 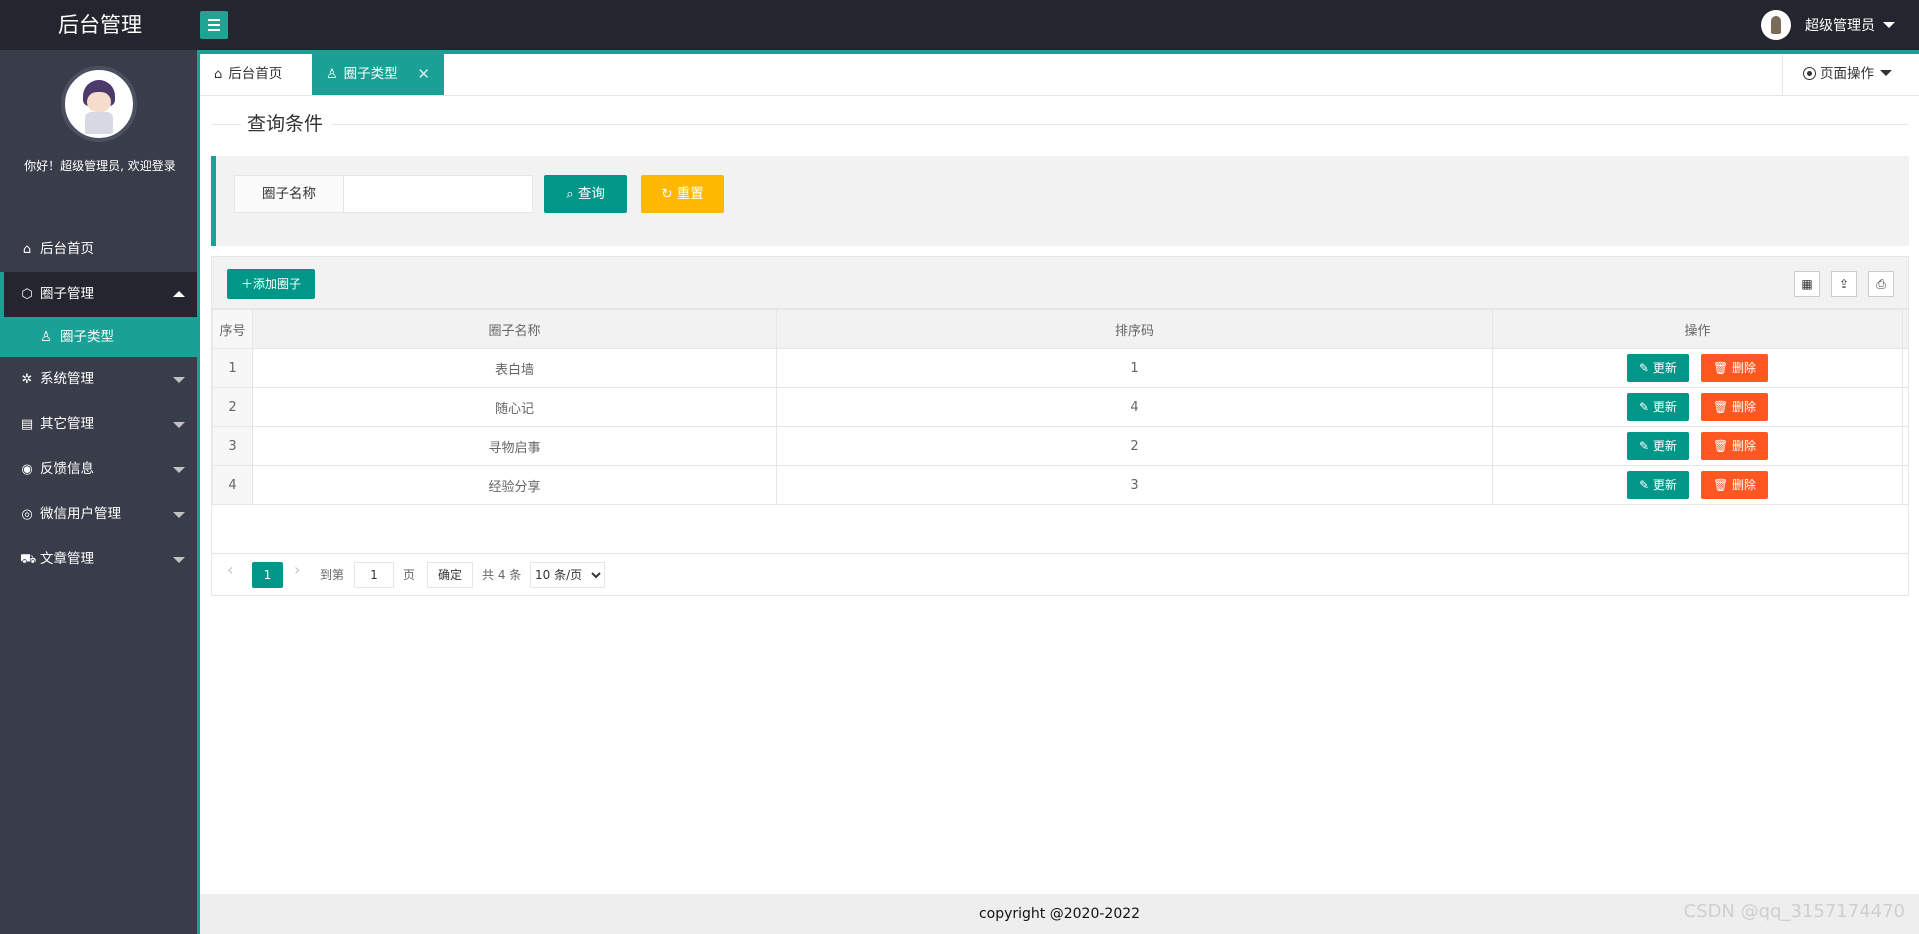 What do you see at coordinates (1060, 574) in the screenshot?
I see `pagination: ‹ 1 › 到第 1 页 确定 共 4 条 10 条/页` at bounding box center [1060, 574].